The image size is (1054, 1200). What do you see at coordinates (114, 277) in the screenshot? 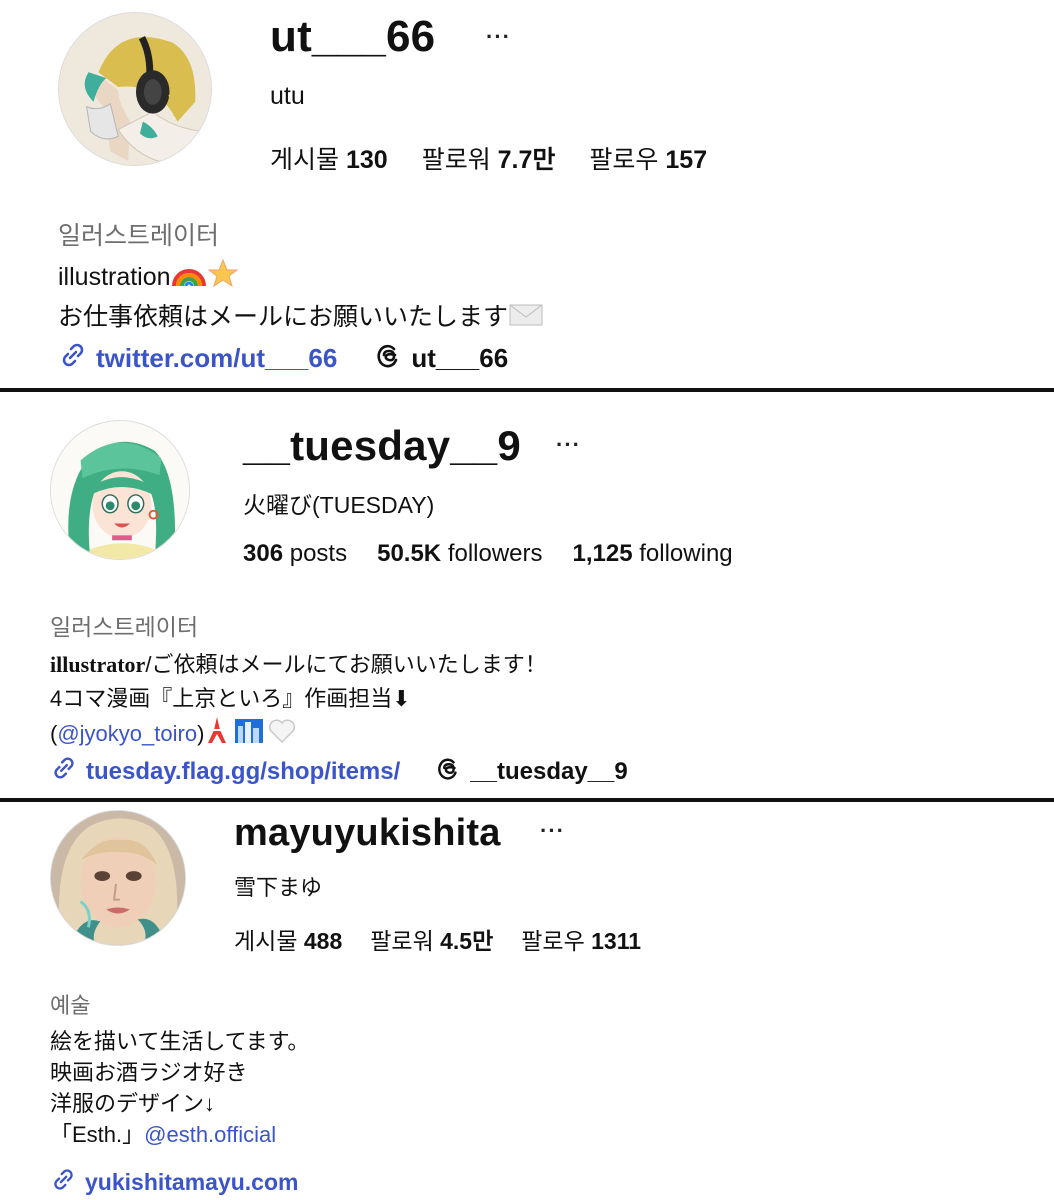
I see `bio-text: illustration` at bounding box center [114, 277].